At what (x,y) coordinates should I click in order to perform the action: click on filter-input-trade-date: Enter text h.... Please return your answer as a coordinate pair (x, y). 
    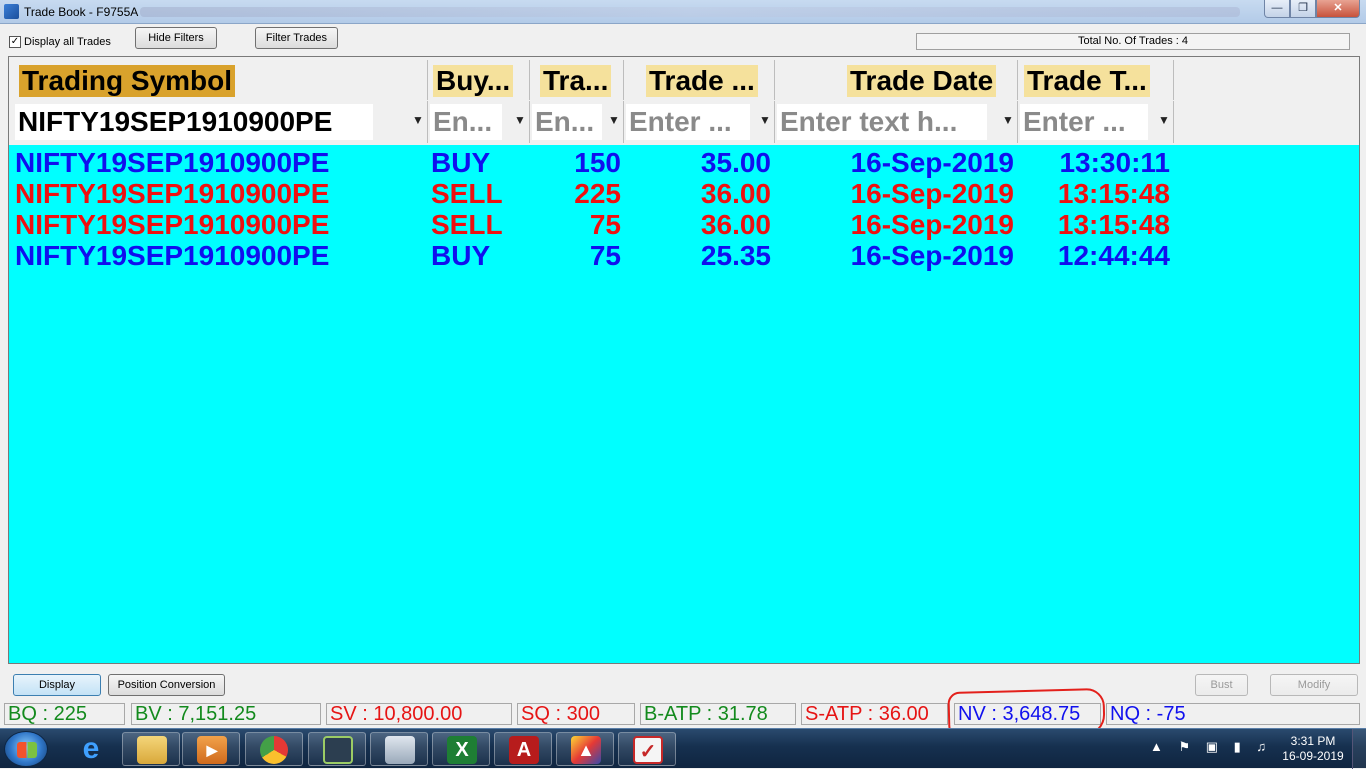
    Looking at the image, I should click on (882, 122).